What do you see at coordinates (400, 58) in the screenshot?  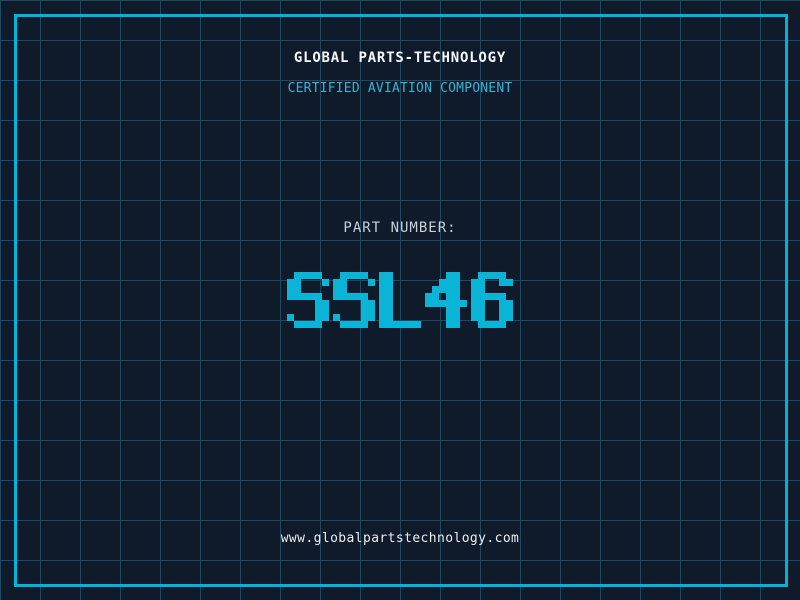 I see `company-name: GLOBAL PARTS-TECHNOLOGY` at bounding box center [400, 58].